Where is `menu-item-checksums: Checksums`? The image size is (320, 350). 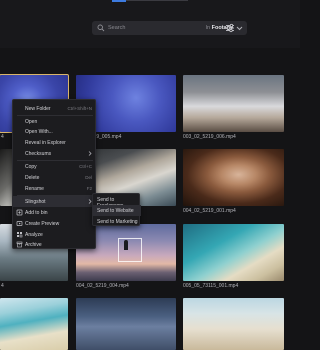 menu-item-checksums: Checksums is located at coordinates (55, 153).